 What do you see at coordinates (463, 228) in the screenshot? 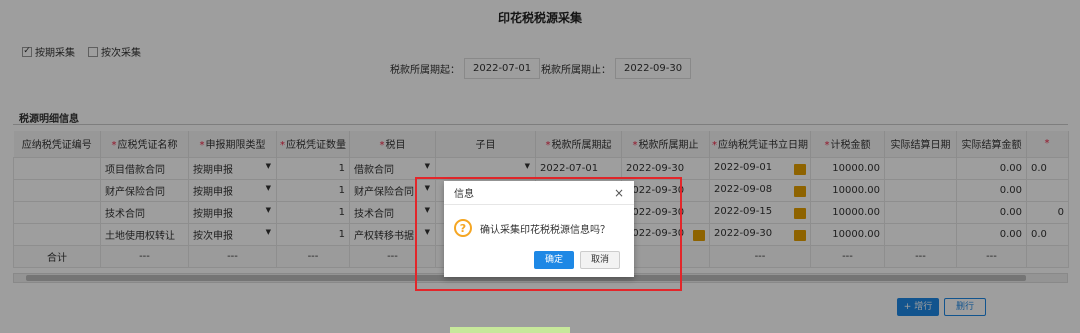
I see `question-icon: ?` at bounding box center [463, 228].